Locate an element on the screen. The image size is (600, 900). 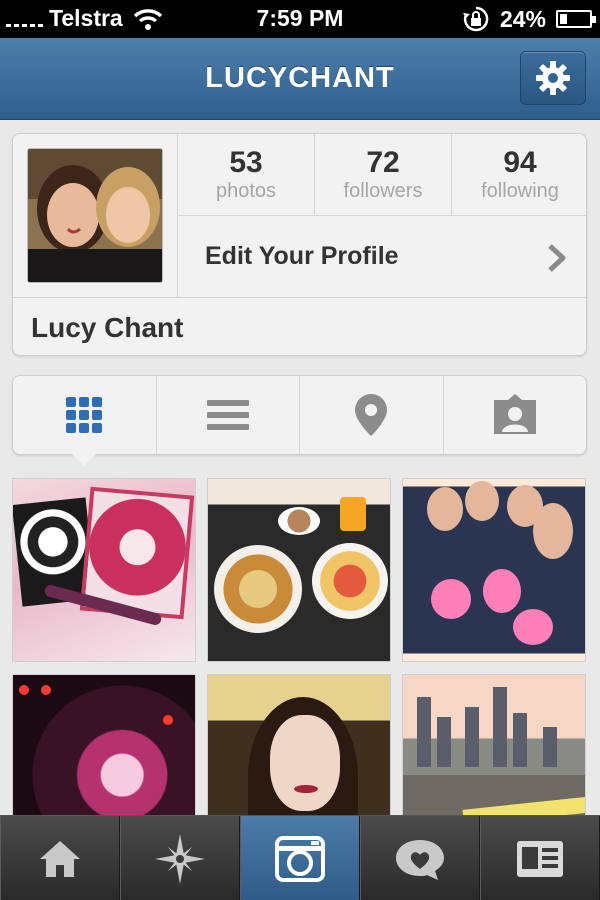
stat-number: 94 is located at coordinates (520, 162).